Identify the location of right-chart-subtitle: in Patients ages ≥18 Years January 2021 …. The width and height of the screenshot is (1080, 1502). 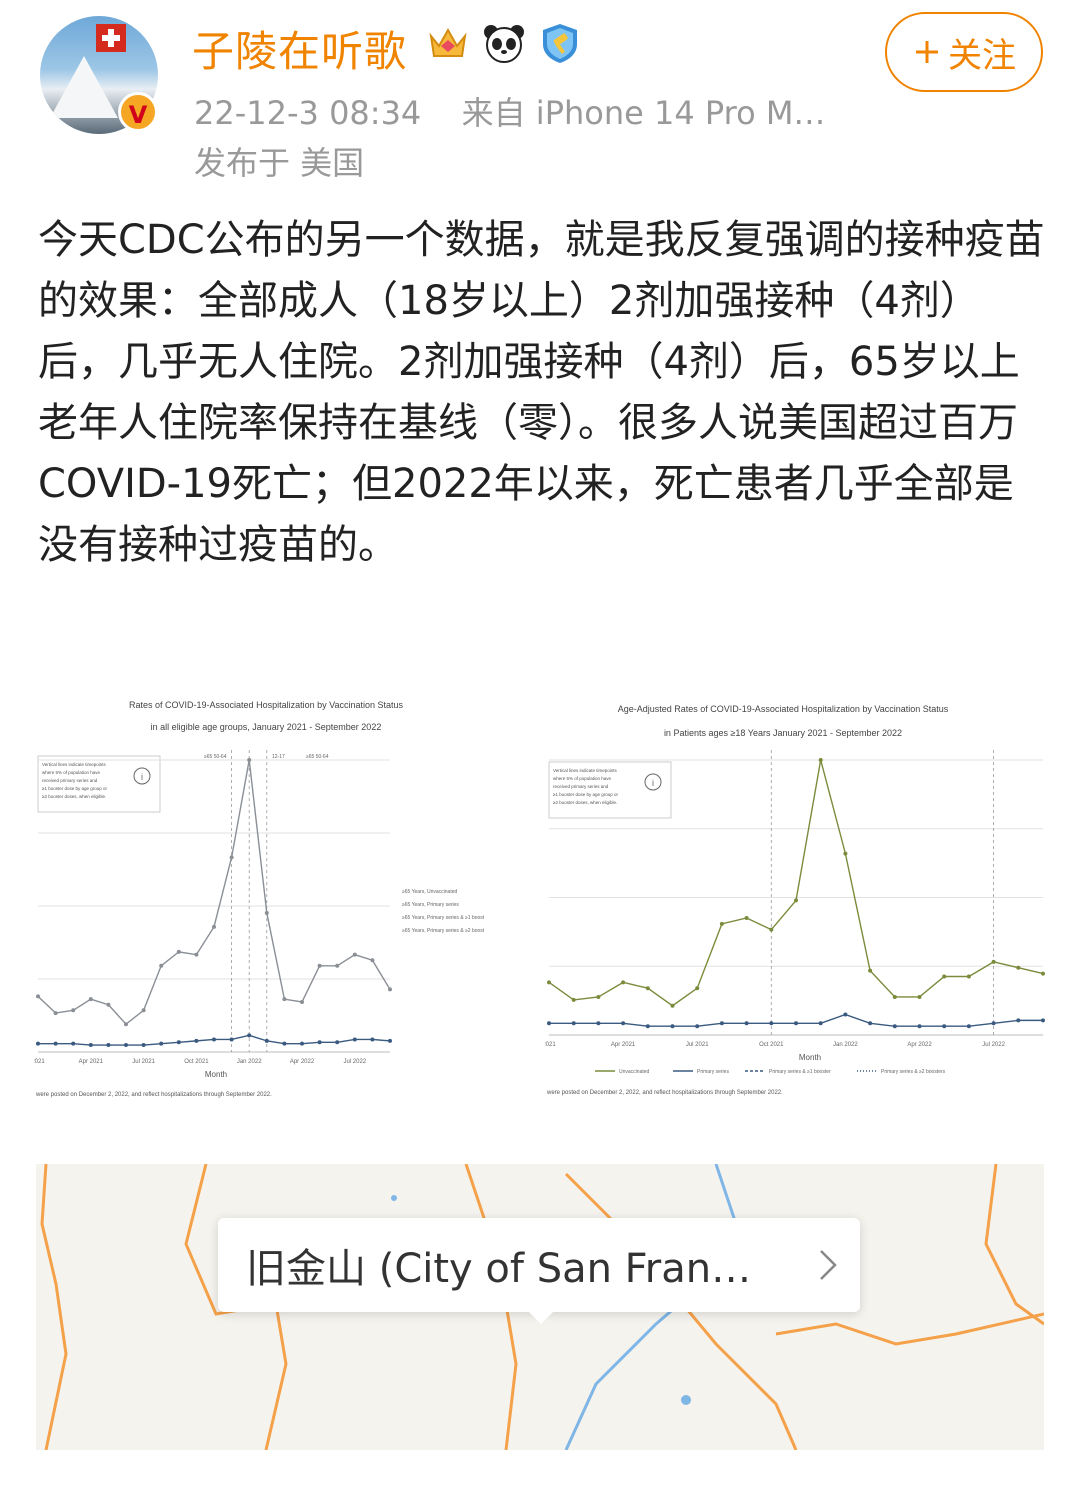
(783, 733).